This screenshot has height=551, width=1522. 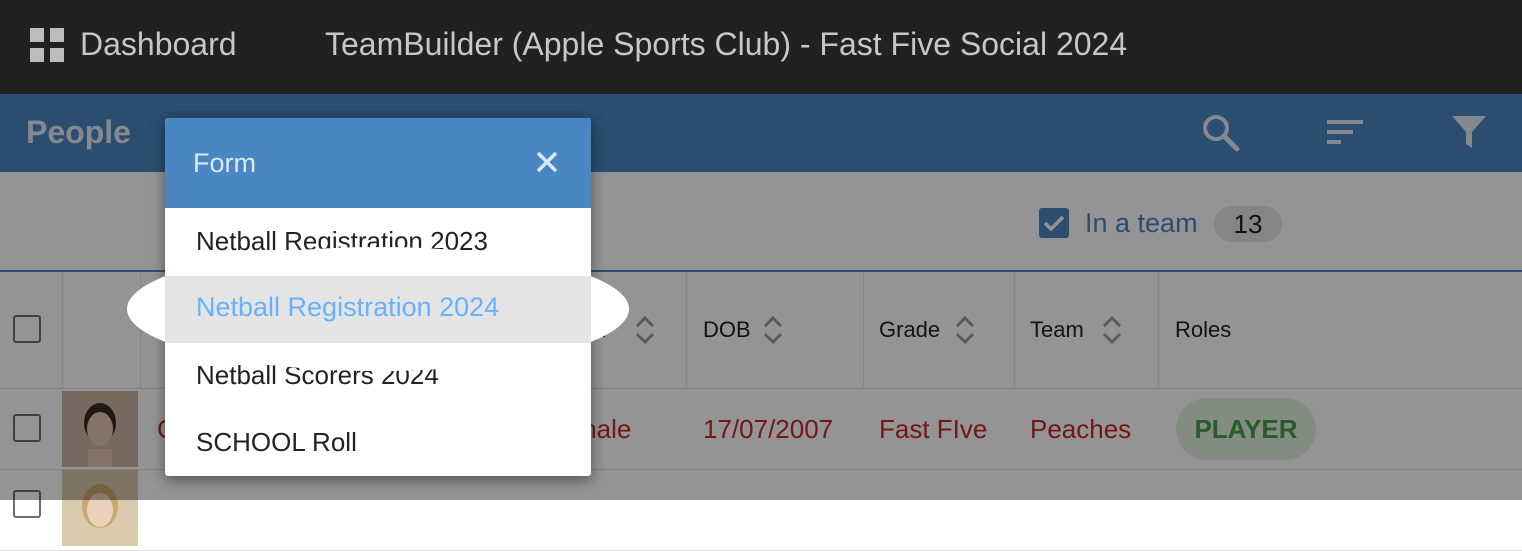 I want to click on dashboard-grid-icon, so click(x=48, y=46).